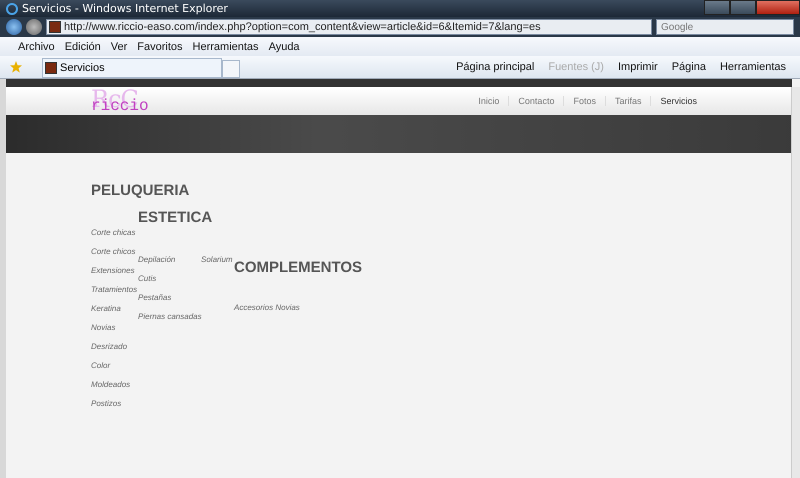  What do you see at coordinates (753, 67) in the screenshot?
I see `command-button: Herramientas` at bounding box center [753, 67].